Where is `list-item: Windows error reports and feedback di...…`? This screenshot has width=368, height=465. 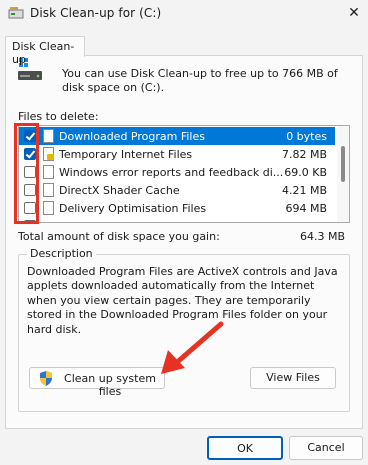 list-item: Windows error reports and feedback di...… is located at coordinates (177, 172).